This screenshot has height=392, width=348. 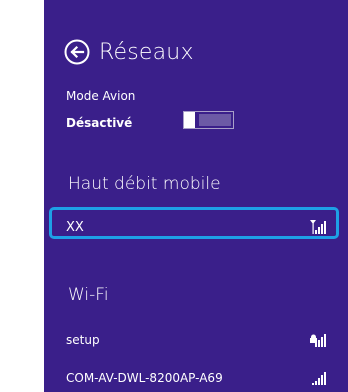 What do you see at coordinates (144, 184) in the screenshot?
I see `mobile-broadband-heading: Haut débit mobile` at bounding box center [144, 184].